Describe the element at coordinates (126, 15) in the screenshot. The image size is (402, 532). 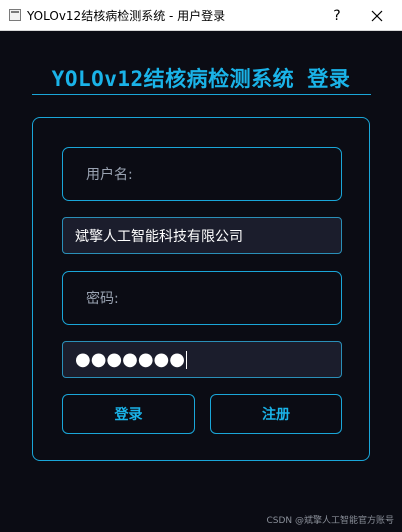
I see `window-title: YOLOv12结核病检测系统 - 用户登录` at that location.